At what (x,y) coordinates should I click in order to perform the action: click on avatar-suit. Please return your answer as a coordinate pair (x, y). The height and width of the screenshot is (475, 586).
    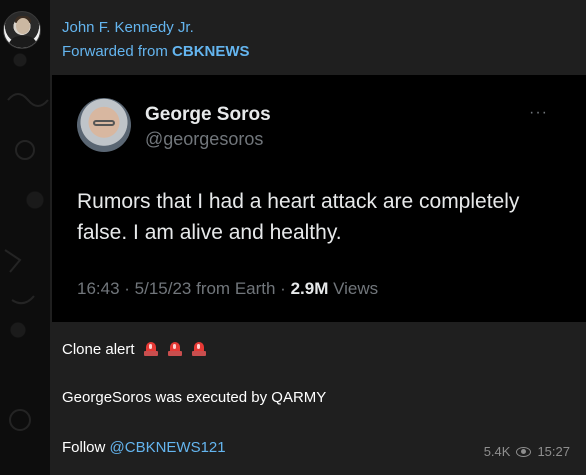
    Looking at the image, I should click on (23, 42).